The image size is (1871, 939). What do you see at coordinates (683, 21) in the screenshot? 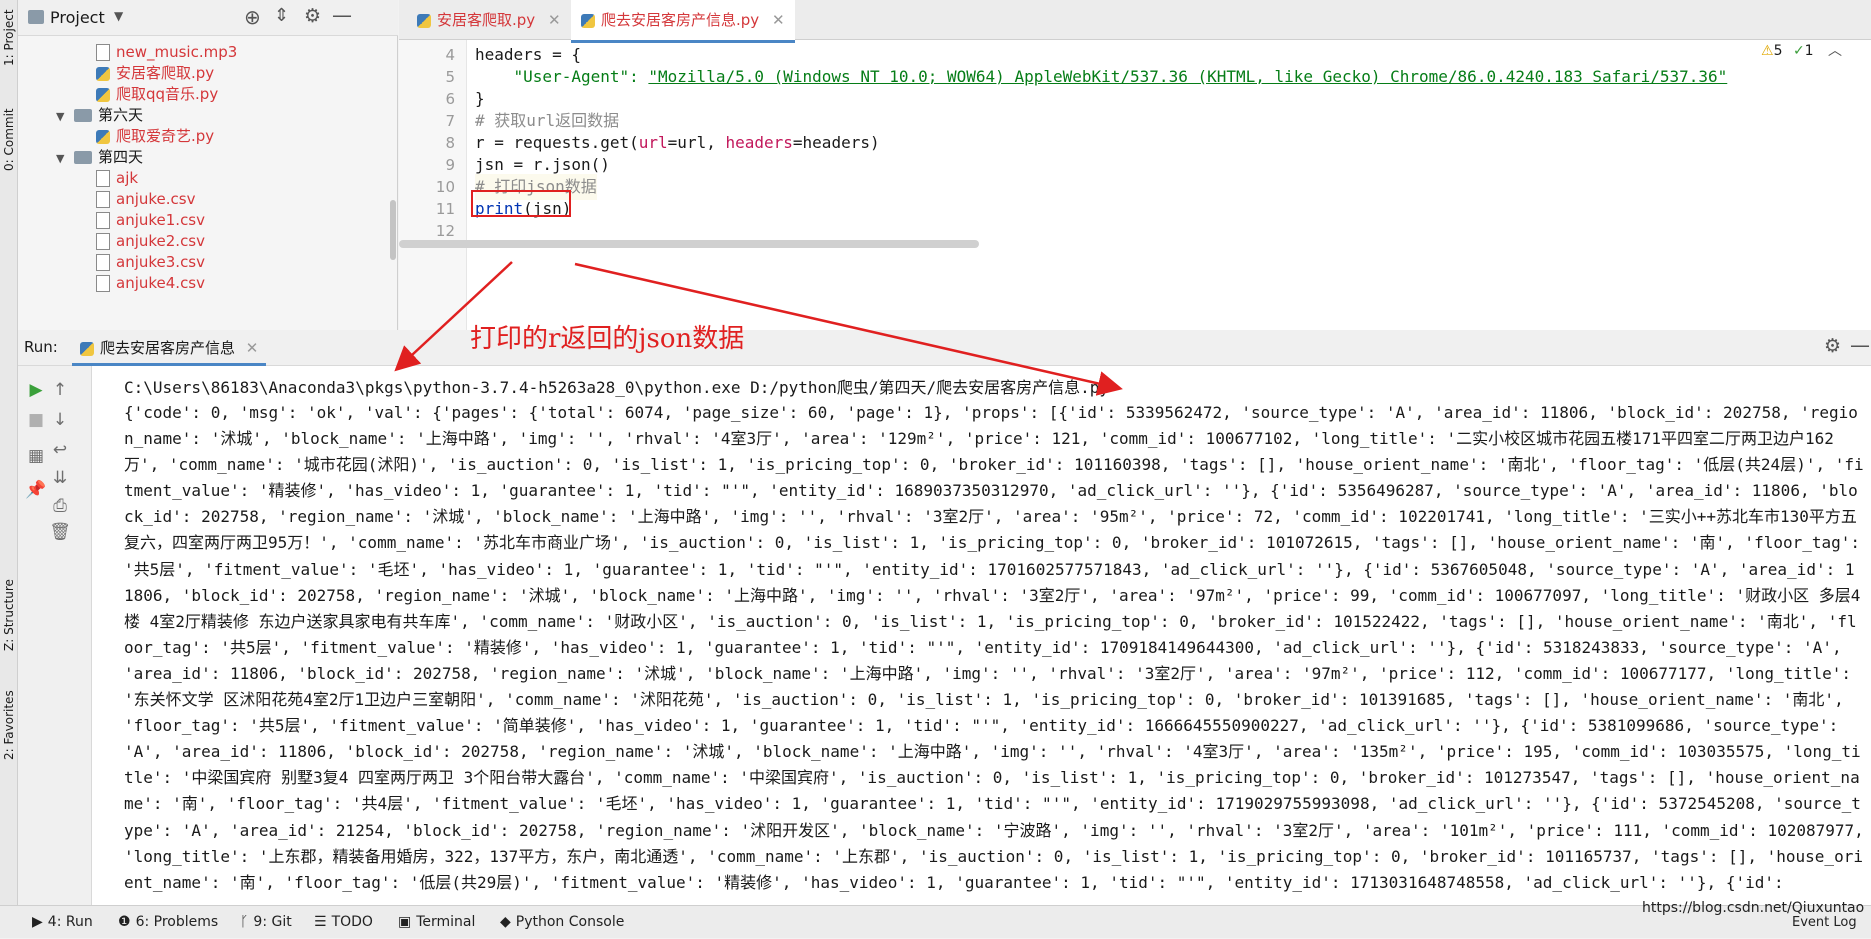
I see `editor-tab-anjuke-info: 爬去安居客房产信息.py ✕` at bounding box center [683, 21].